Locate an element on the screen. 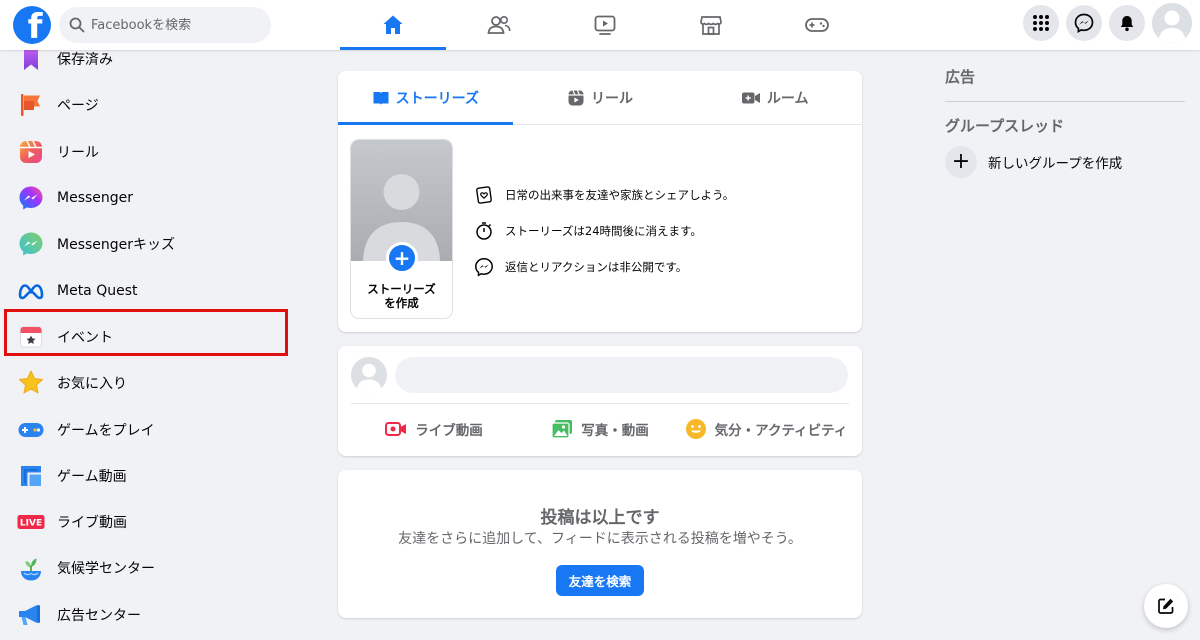  info-text: ストーリーズは24時間後に消えます。 is located at coordinates (603, 231).